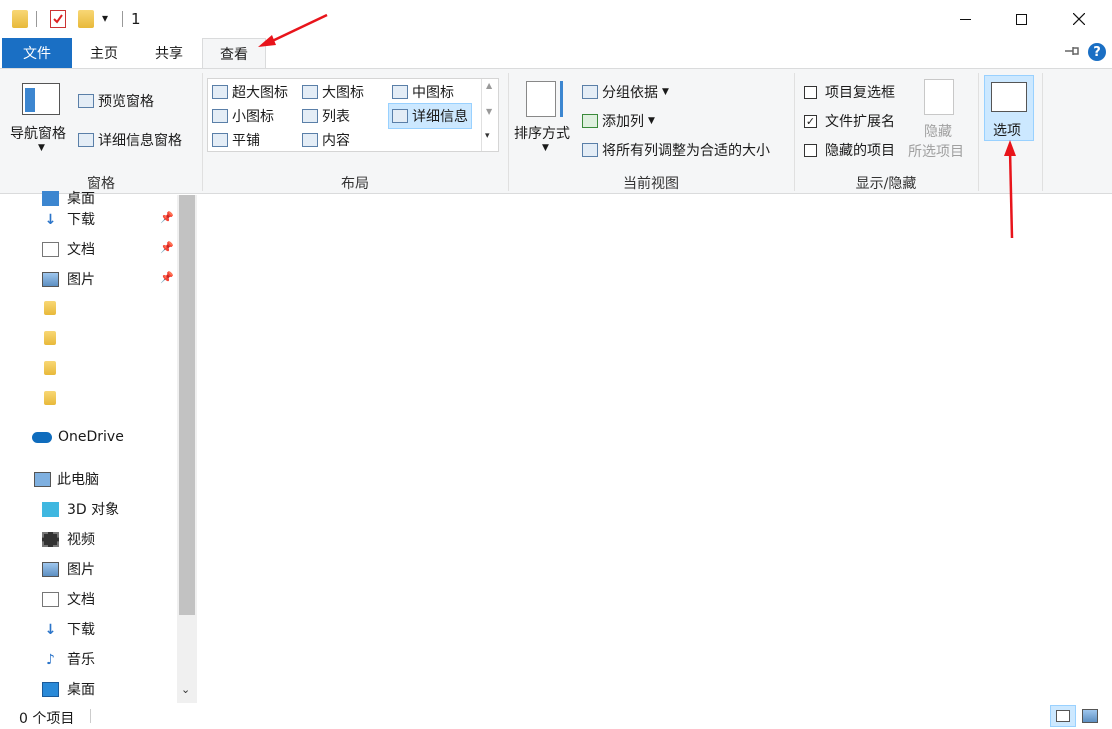 The width and height of the screenshot is (1112, 729). I want to click on arrow-to-view-tab, so click(293, 30).